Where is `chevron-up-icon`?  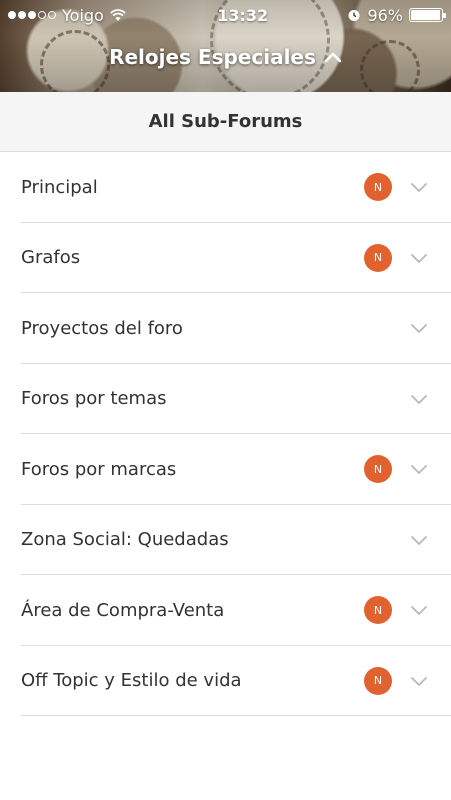
chevron-up-icon is located at coordinates (333, 57).